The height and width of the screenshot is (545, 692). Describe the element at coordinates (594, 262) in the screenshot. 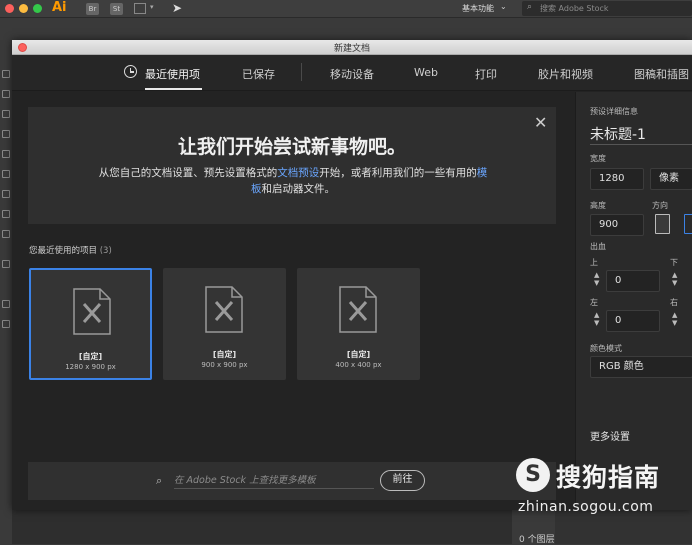

I see `bleed-top-label: 上` at that location.